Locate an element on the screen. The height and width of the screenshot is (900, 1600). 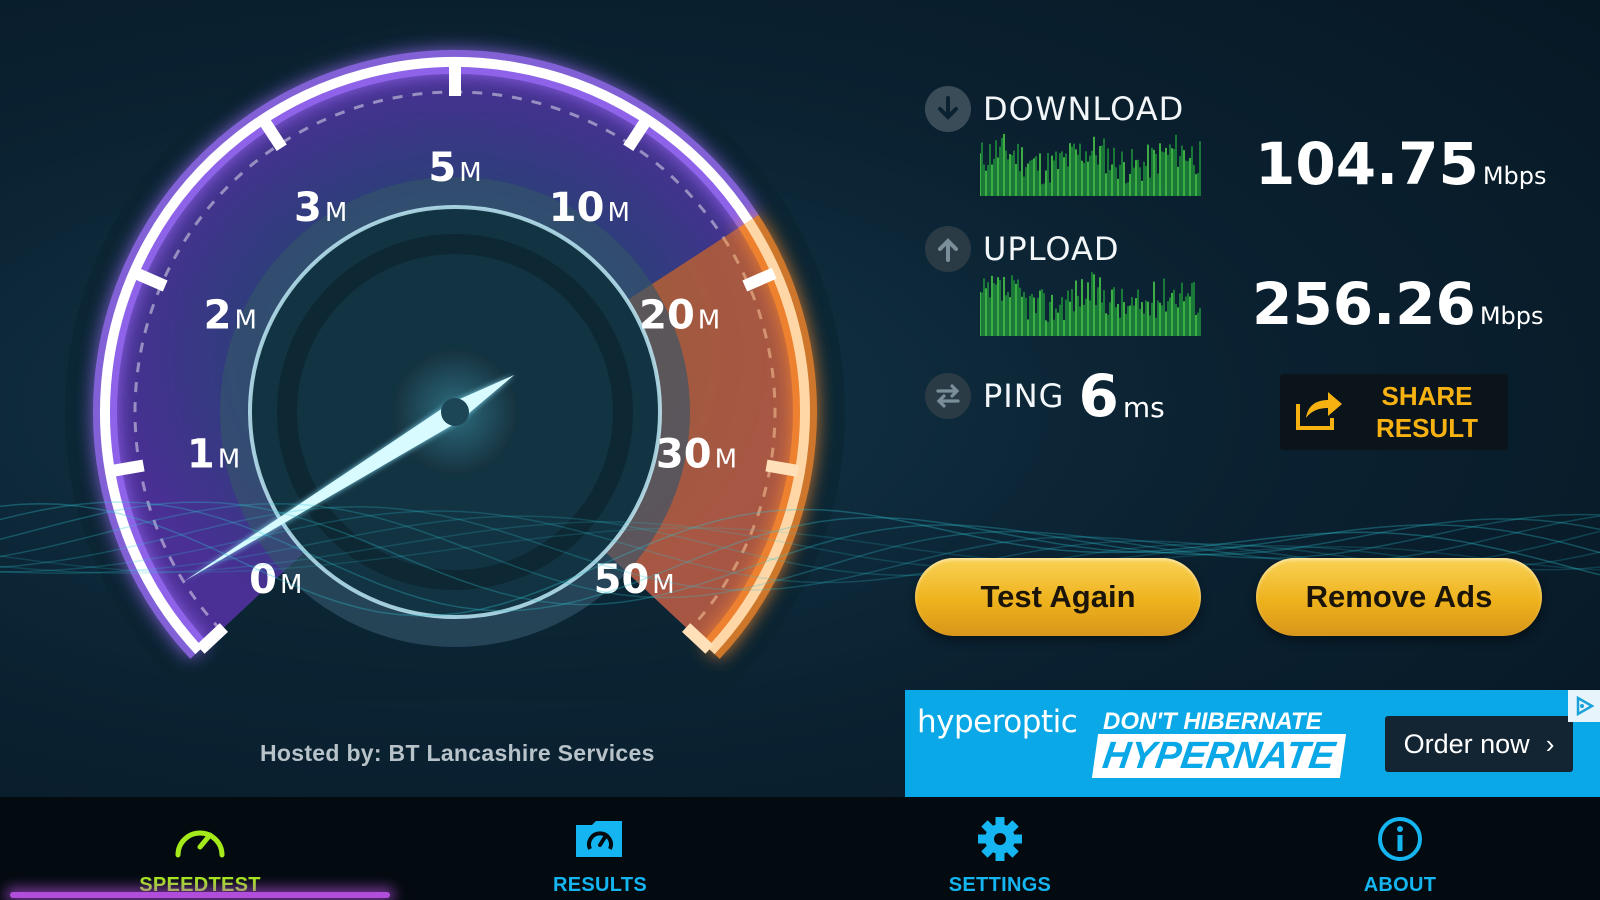
tab-speedtest: SPEEDTEST is located at coordinates (200, 848).